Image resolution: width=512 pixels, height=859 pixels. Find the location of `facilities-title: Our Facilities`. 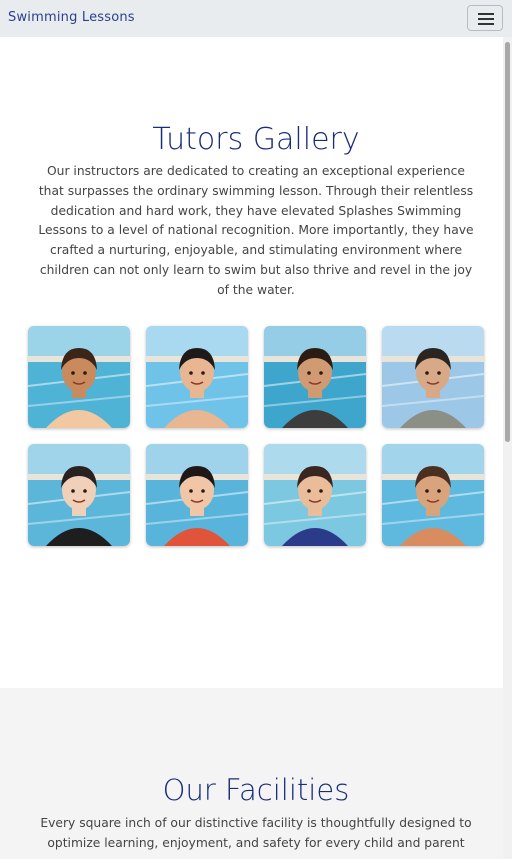

facilities-title: Our Facilities is located at coordinates (256, 790).